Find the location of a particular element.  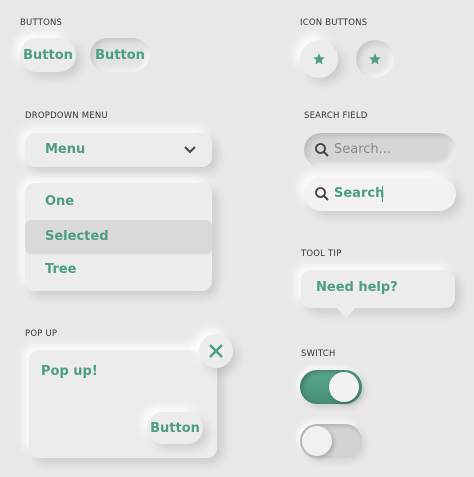

chevron-down-icon is located at coordinates (190, 150).